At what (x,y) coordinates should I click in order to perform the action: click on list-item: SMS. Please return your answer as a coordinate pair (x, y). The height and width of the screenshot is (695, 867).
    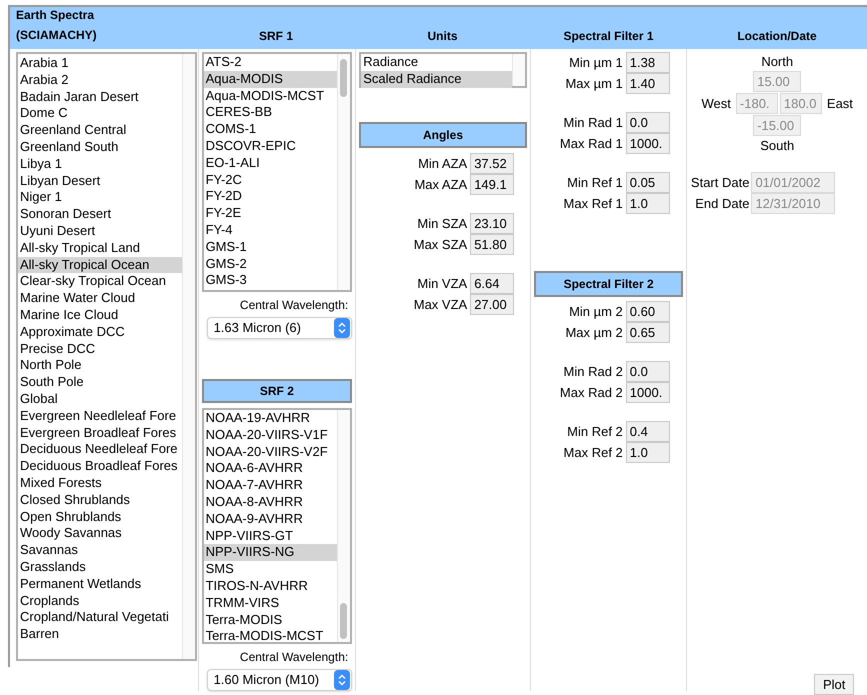
    Looking at the image, I should click on (271, 569).